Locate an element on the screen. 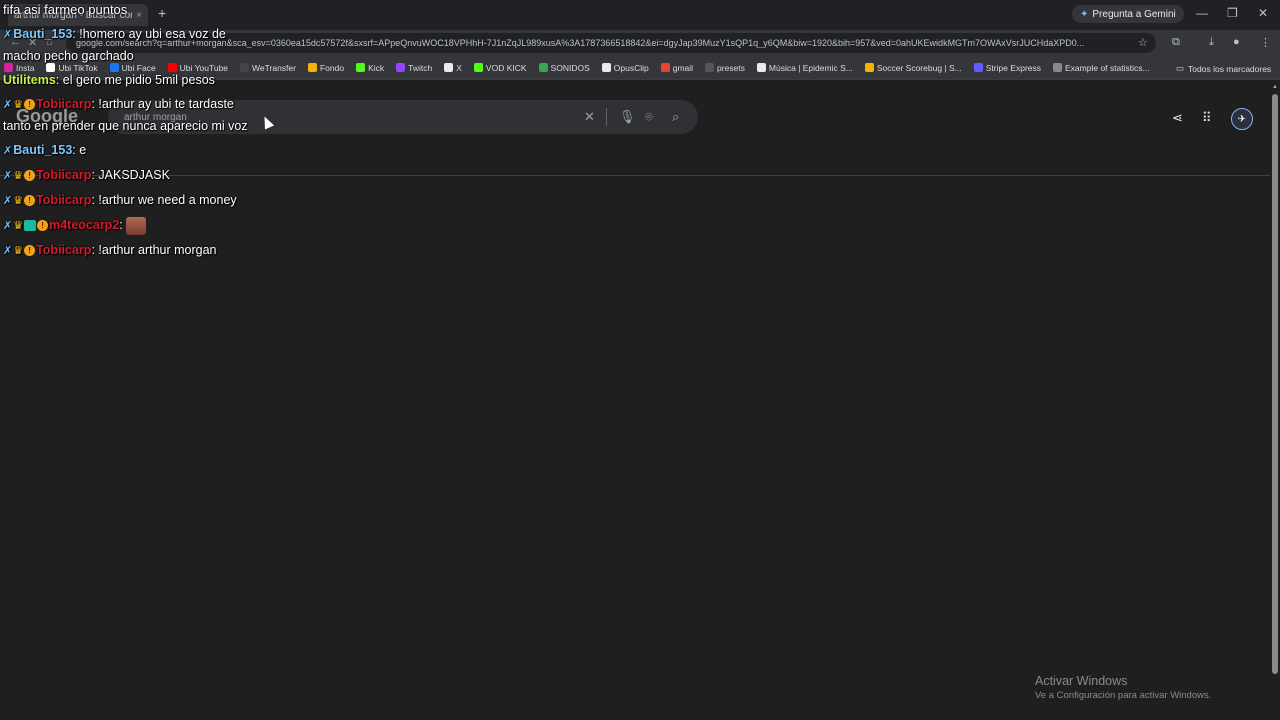  subscriber-badge-icon is located at coordinates (30, 226).